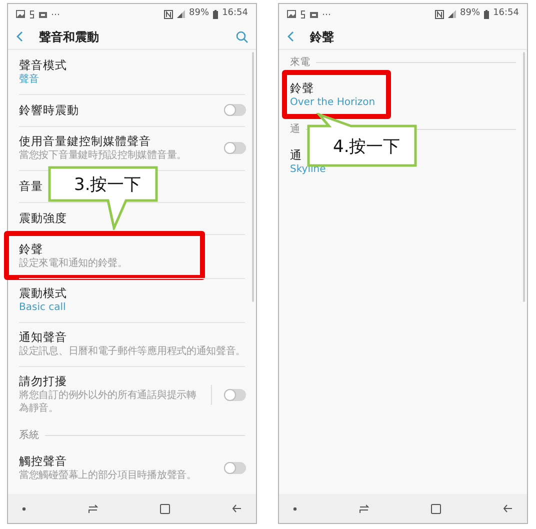 The height and width of the screenshot is (529, 536). What do you see at coordinates (108, 185) in the screenshot?
I see `callout-text: 3.按一下` at bounding box center [108, 185].